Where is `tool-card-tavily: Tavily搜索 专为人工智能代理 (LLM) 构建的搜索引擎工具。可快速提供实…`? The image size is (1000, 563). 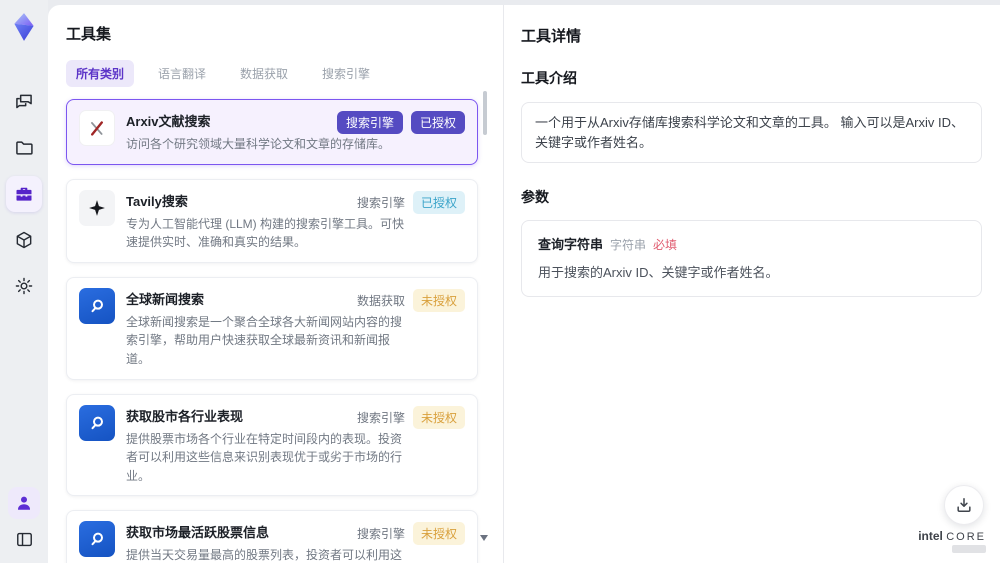 tool-card-tavily: Tavily搜索 专为人工智能代理 (LLM) 构建的搜索引擎工具。可快速提供实… is located at coordinates (272, 220).